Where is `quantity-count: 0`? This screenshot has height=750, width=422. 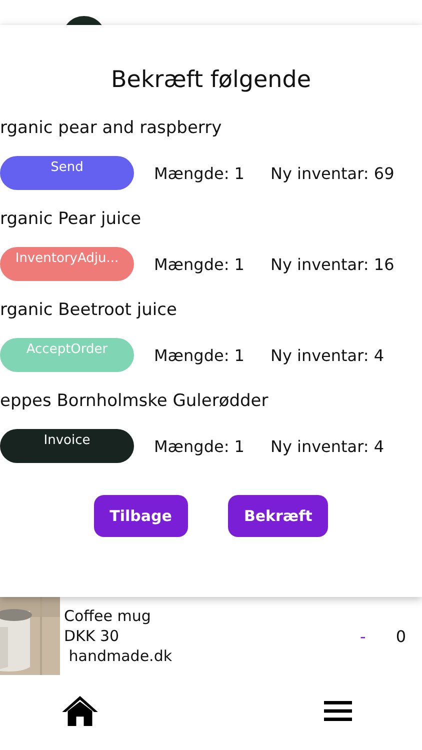
quantity-count: 0 is located at coordinates (401, 636).